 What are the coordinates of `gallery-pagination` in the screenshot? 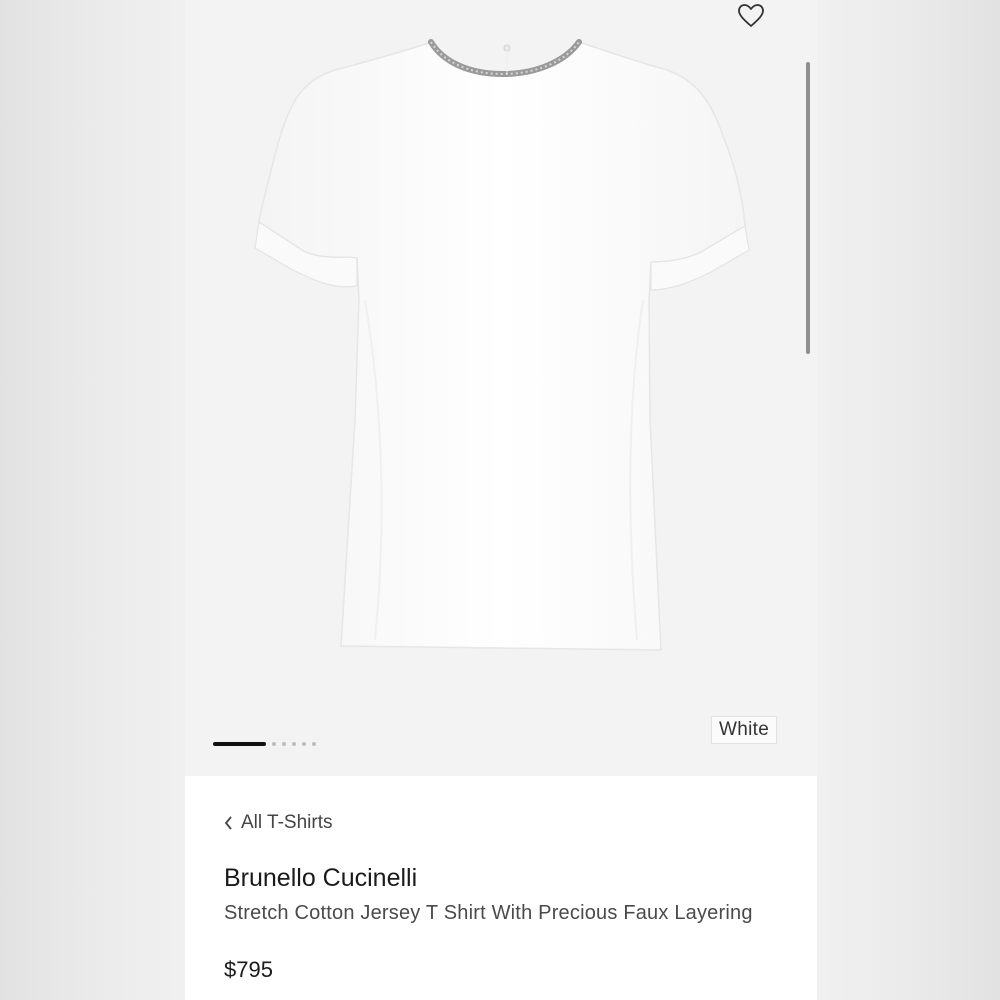 It's located at (264, 744).